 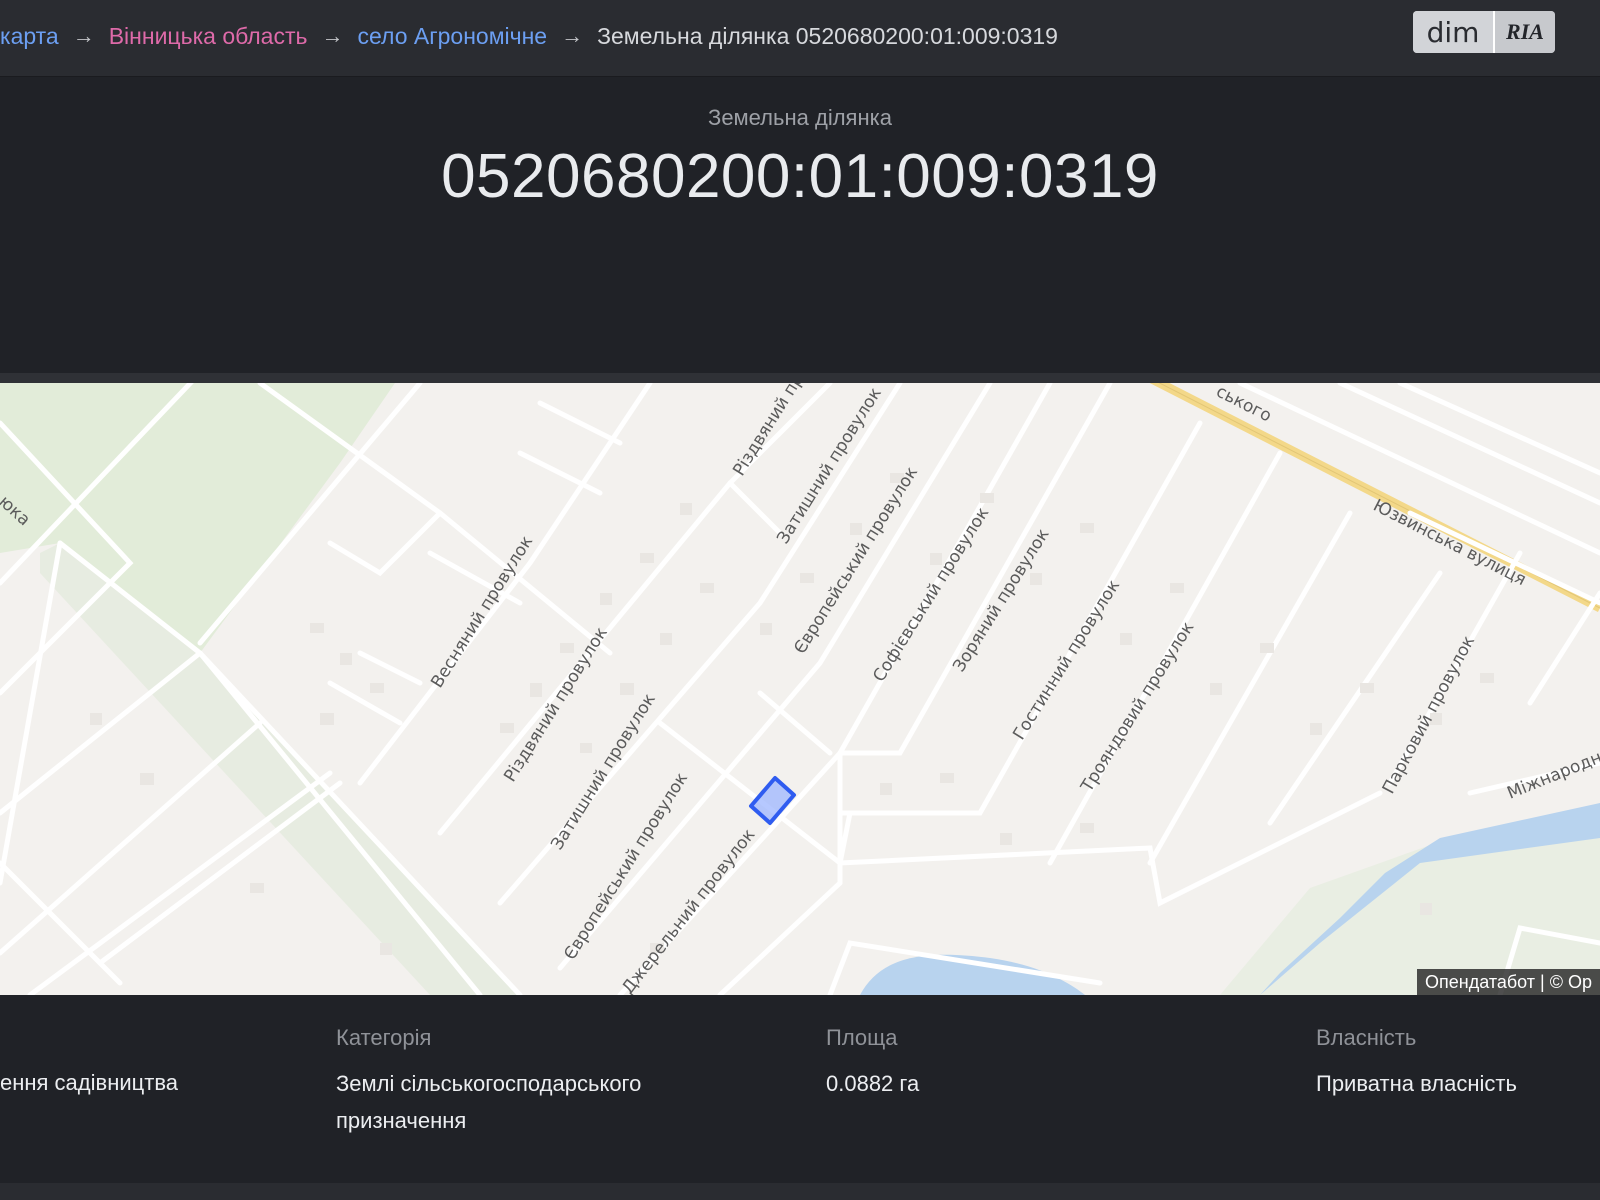 What do you see at coordinates (150, 1063) in the screenshot?
I see `purpose-column: ення садівництва` at bounding box center [150, 1063].